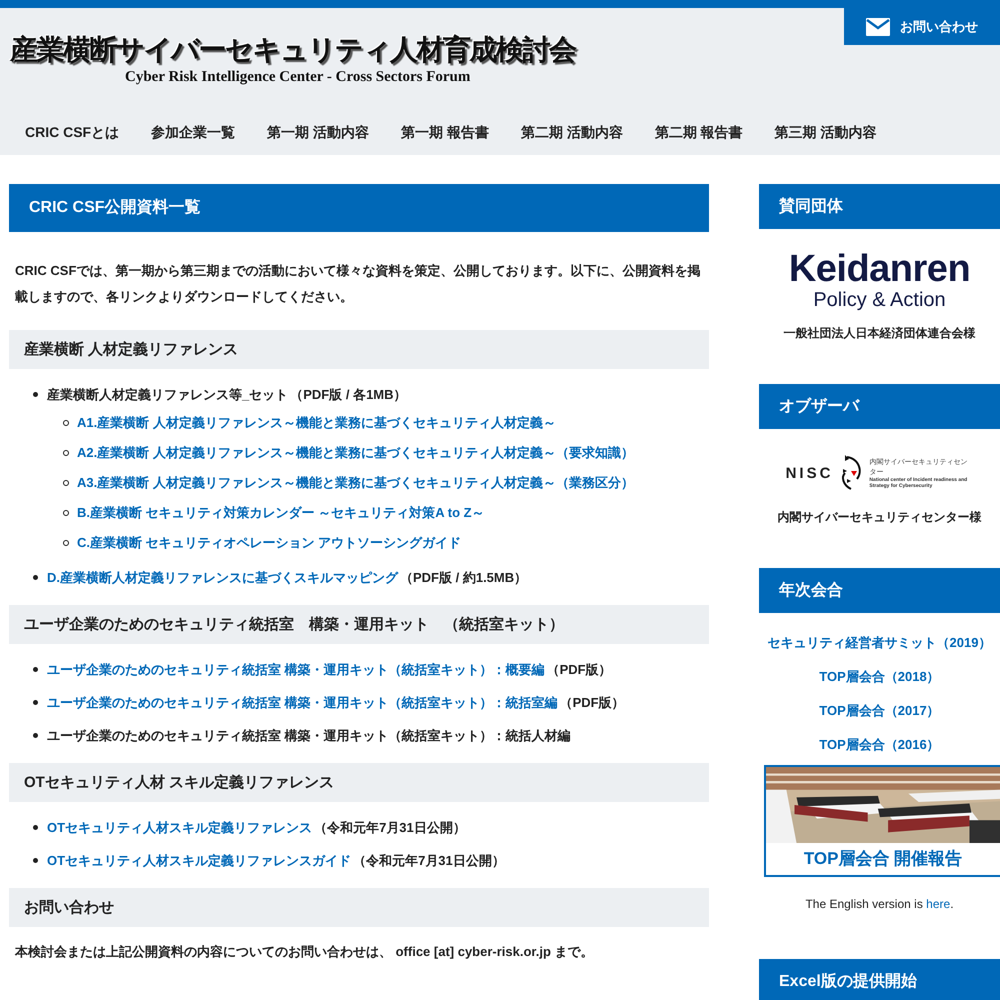 The width and height of the screenshot is (1000, 1000). What do you see at coordinates (922, 26) in the screenshot?
I see `contact-button: お問い合わせ` at bounding box center [922, 26].